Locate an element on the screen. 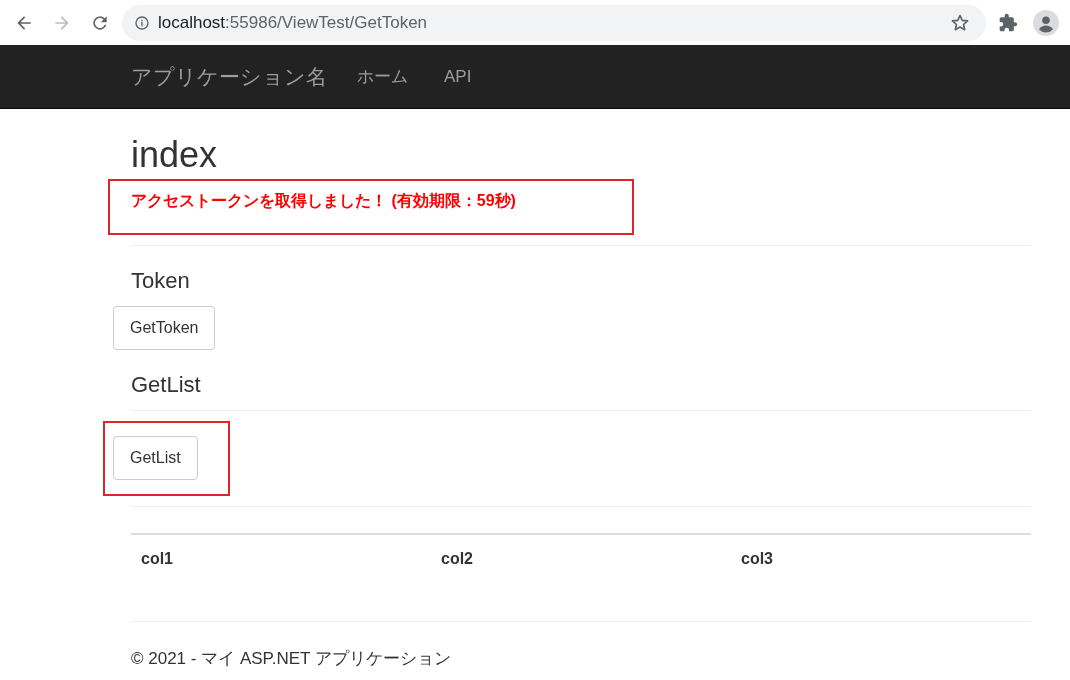 The height and width of the screenshot is (680, 1070). section-heading: Token is located at coordinates (161, 280).